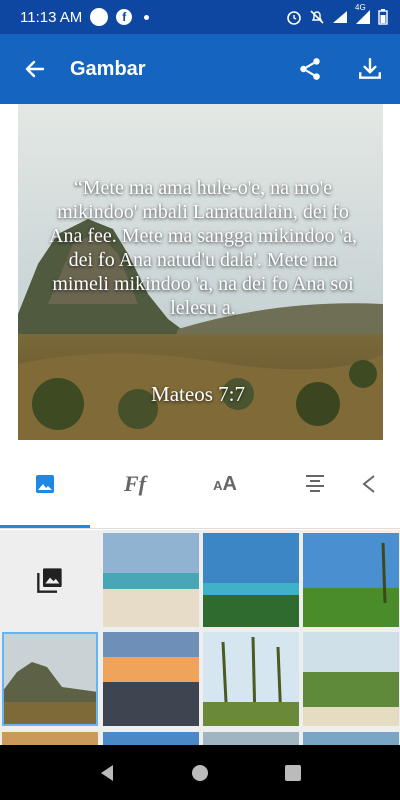 This screenshot has height=800, width=400. Describe the element at coordinates (108, 68) in the screenshot. I see `page-title: Gambar` at that location.